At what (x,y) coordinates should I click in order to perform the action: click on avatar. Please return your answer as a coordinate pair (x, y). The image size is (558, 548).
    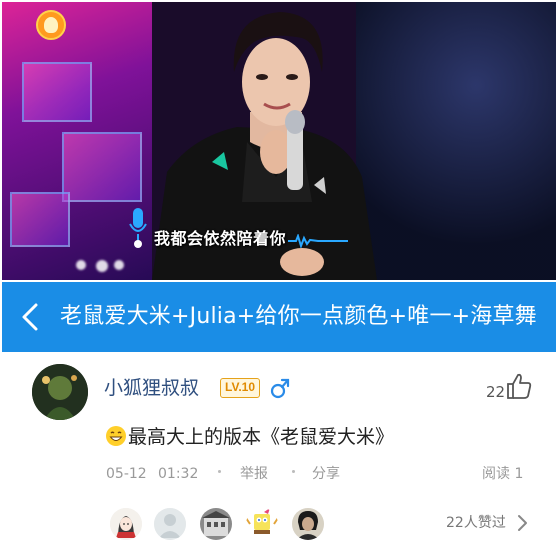
    Looking at the image, I should click on (60, 392).